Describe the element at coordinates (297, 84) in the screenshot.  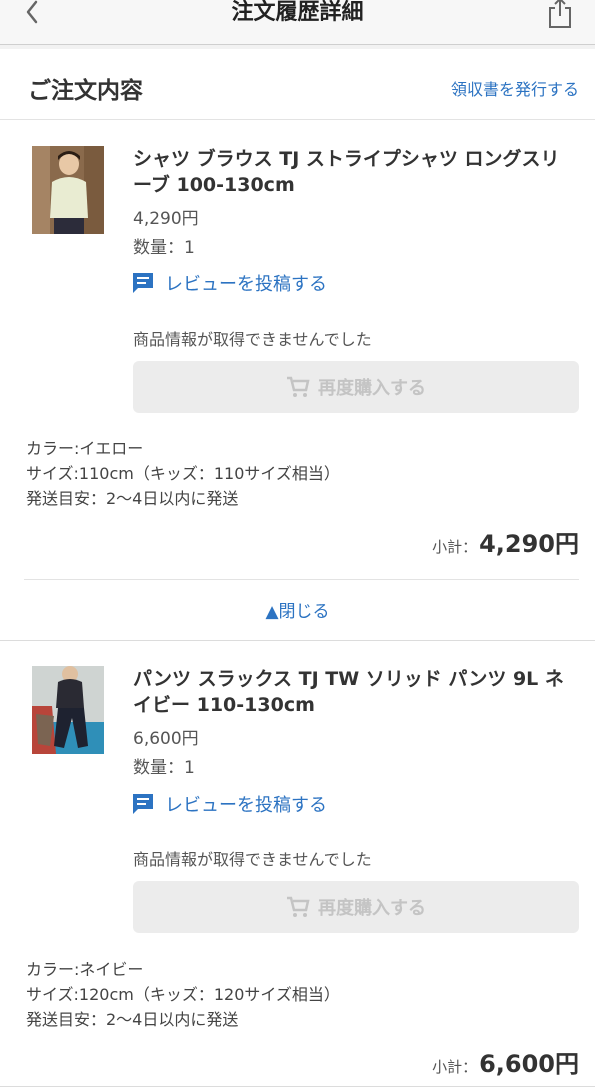
I see `order-contents-header: ご注文内容 領収書を発行する` at that location.